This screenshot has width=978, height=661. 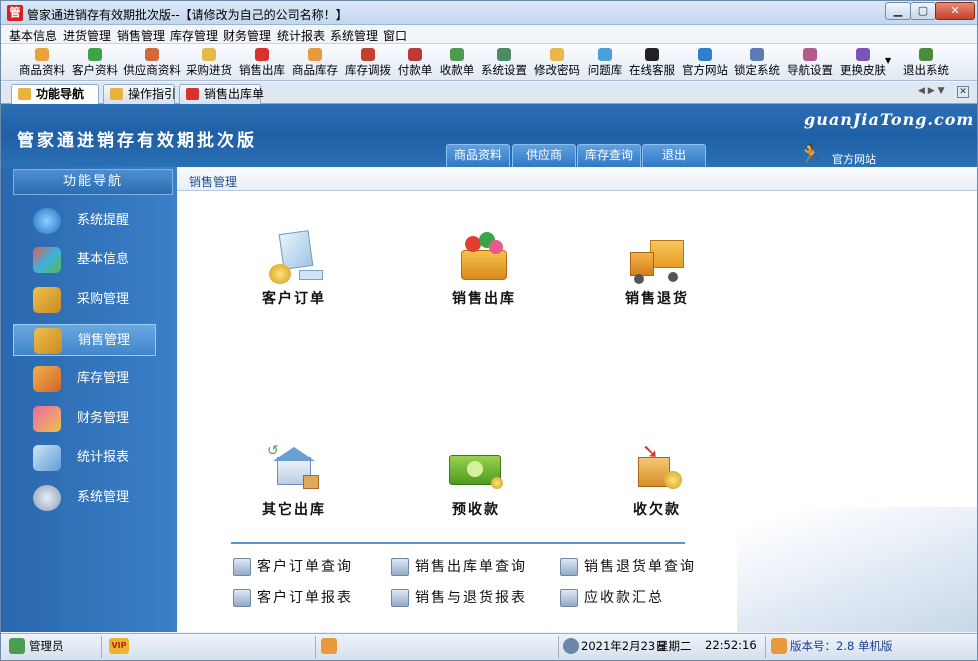 What do you see at coordinates (926, 62) in the screenshot?
I see `toolbar-exit: 退出系统` at bounding box center [926, 62].